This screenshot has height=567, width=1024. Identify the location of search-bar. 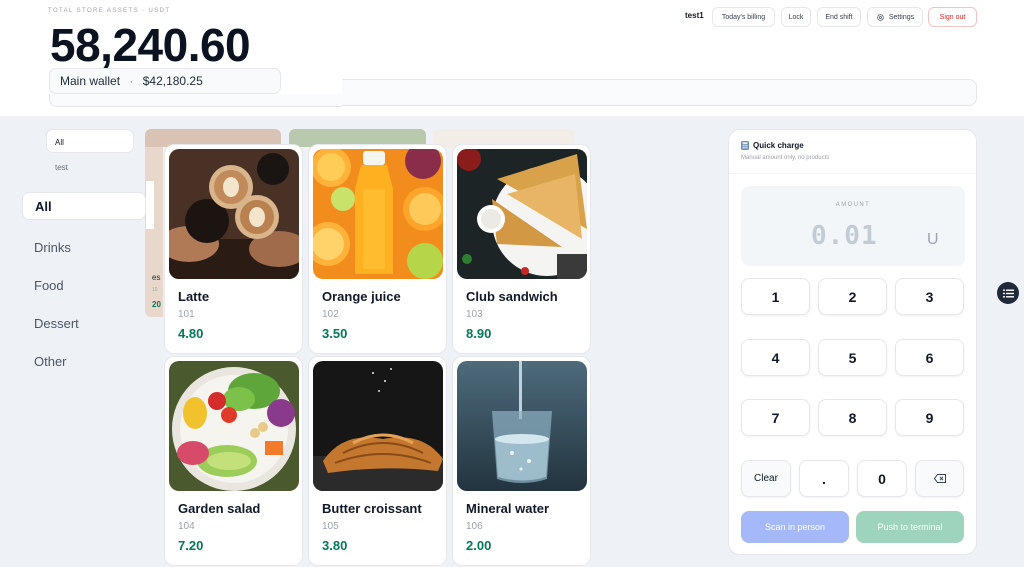
(659, 92).